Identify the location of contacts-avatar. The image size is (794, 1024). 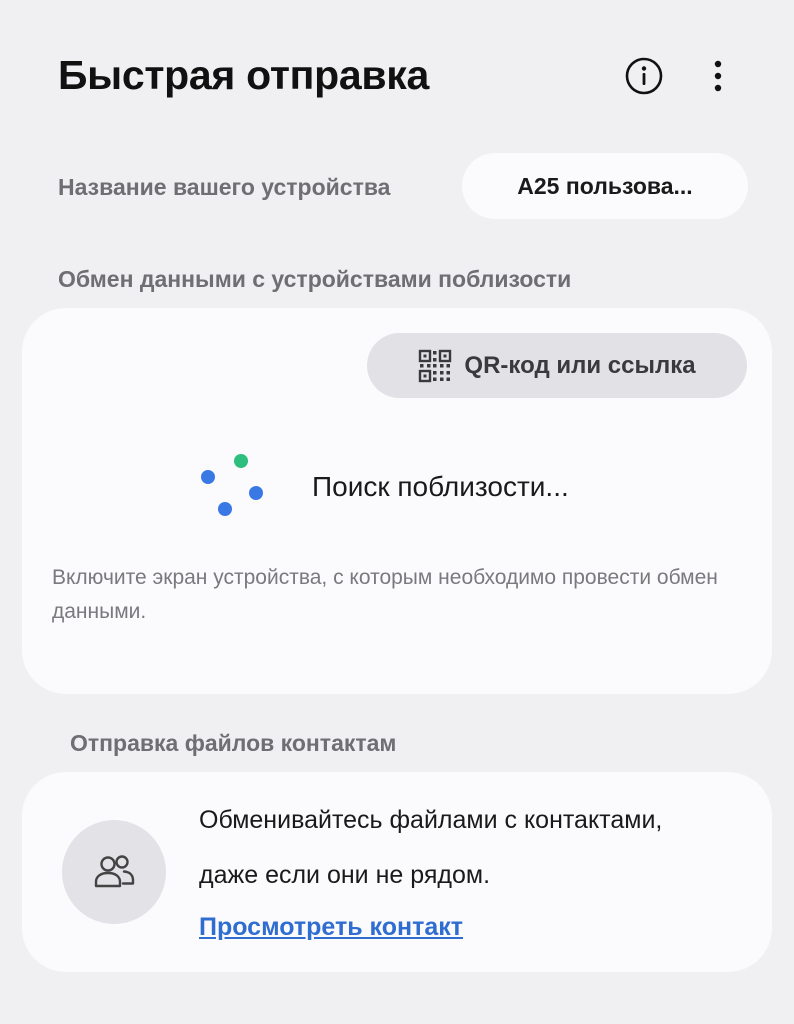
(114, 872).